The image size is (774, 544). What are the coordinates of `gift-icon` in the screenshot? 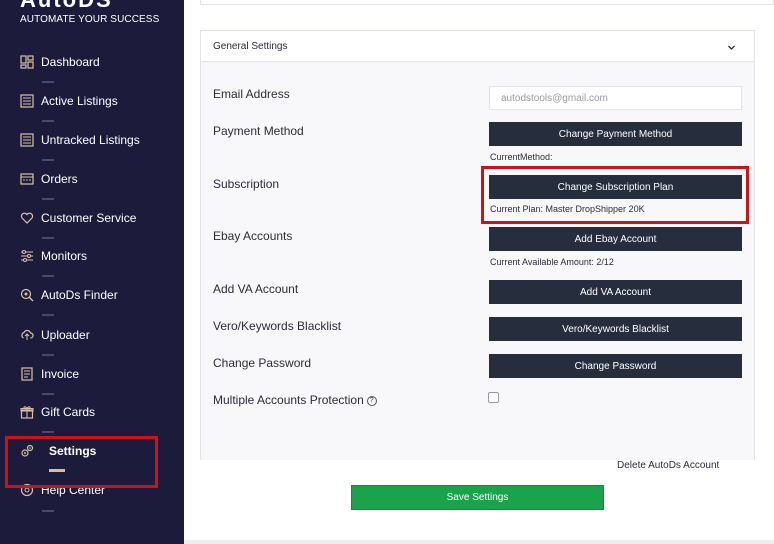 It's located at (27, 412).